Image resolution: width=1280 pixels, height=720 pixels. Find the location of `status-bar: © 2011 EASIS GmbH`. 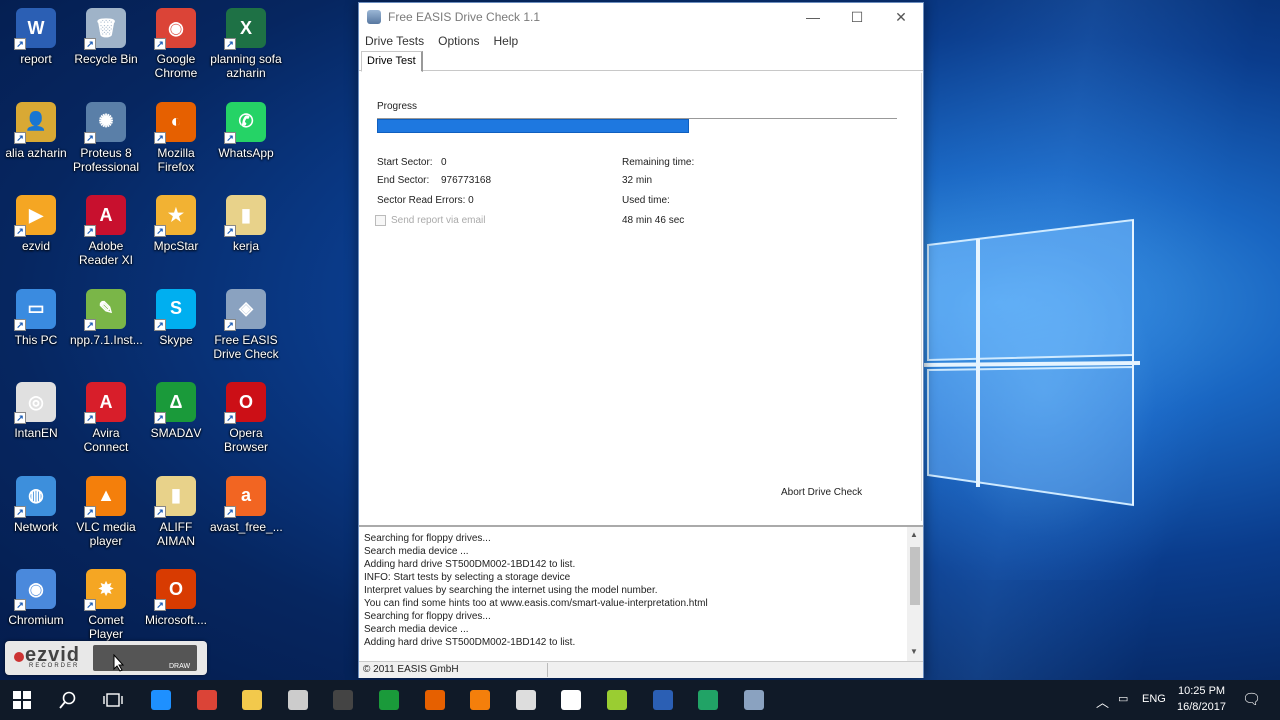

status-bar: © 2011 EASIS GmbH is located at coordinates (641, 669).